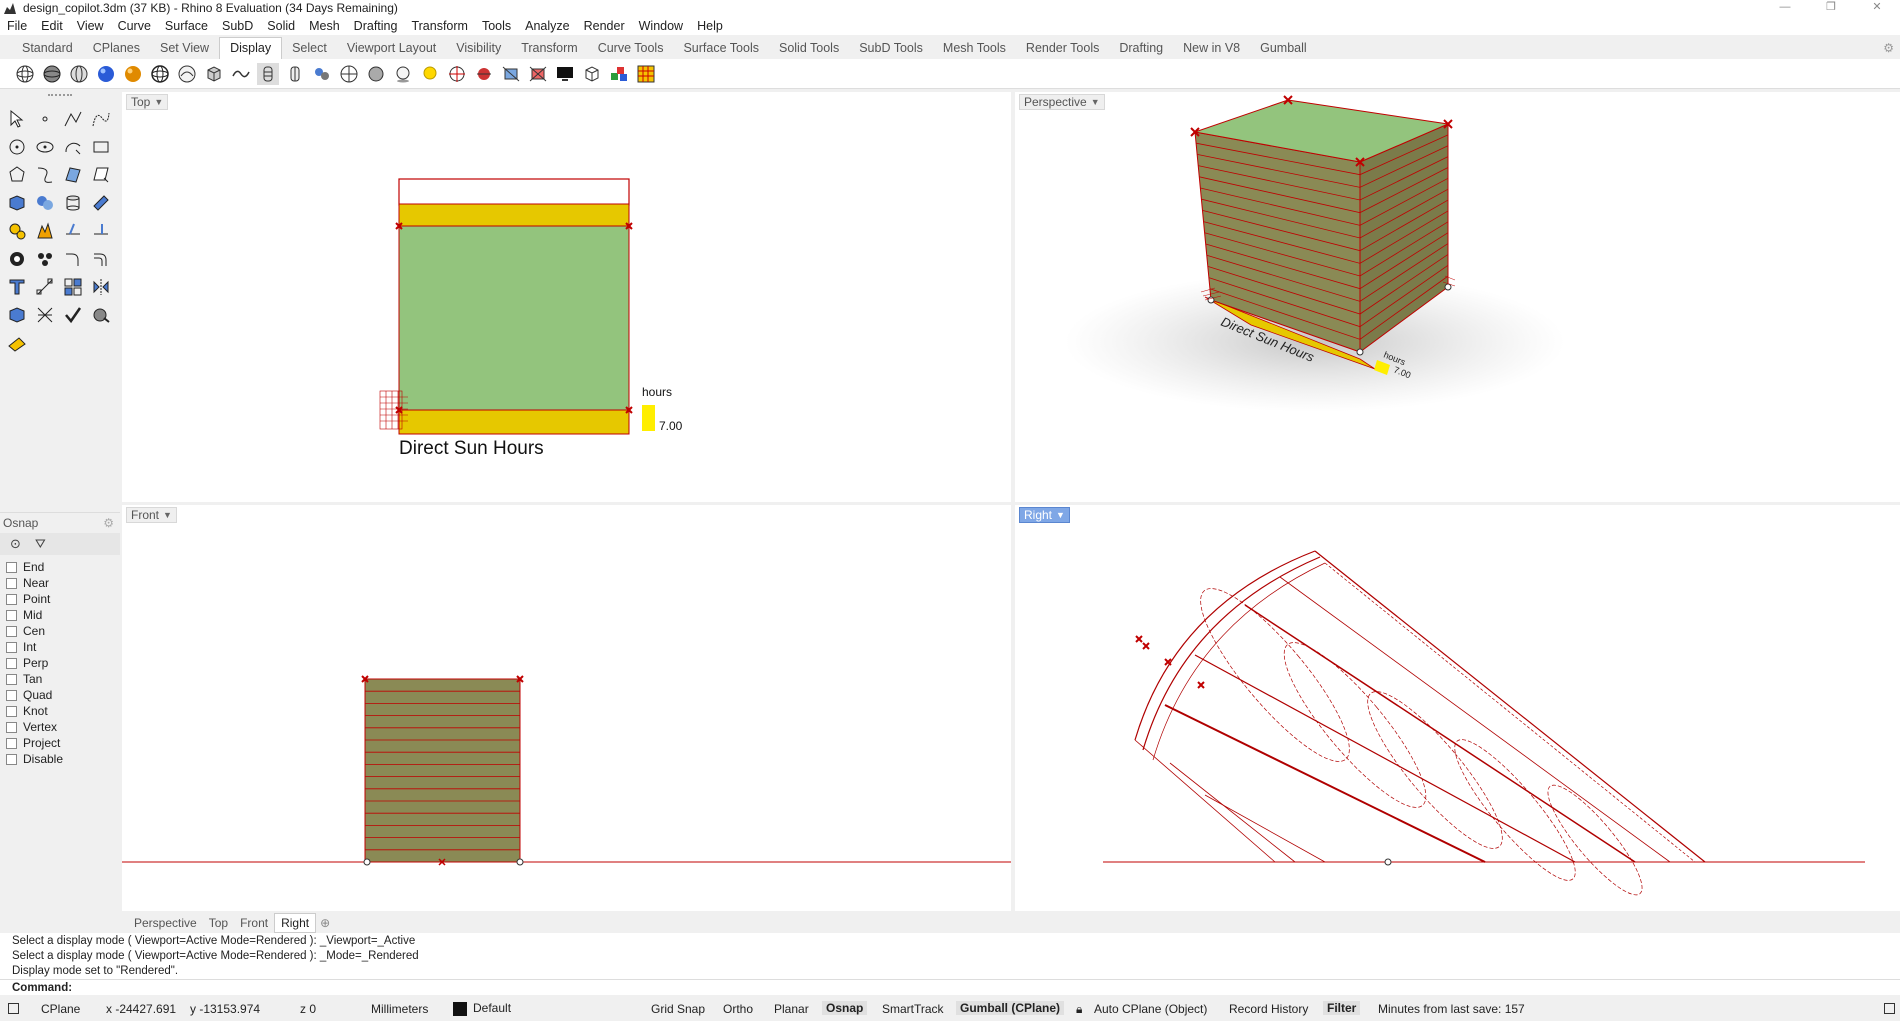 The image size is (1900, 1021). What do you see at coordinates (913, 1009) in the screenshot?
I see `status-smarttrack: SmartTrack` at bounding box center [913, 1009].